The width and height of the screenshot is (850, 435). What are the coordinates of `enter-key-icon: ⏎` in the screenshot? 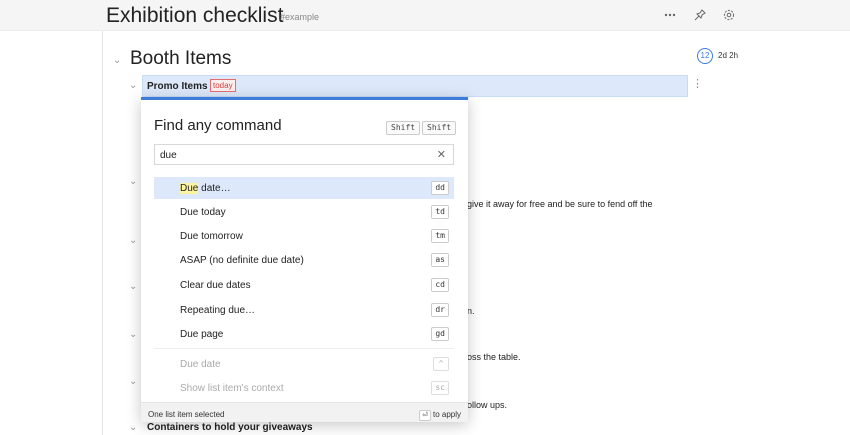 It's located at (425, 415).